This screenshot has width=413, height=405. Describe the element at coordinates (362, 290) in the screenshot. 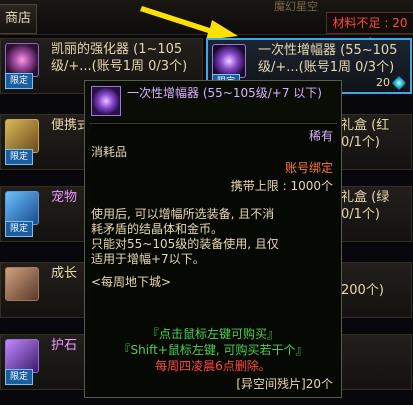

I see `item-detail: 200个)` at that location.